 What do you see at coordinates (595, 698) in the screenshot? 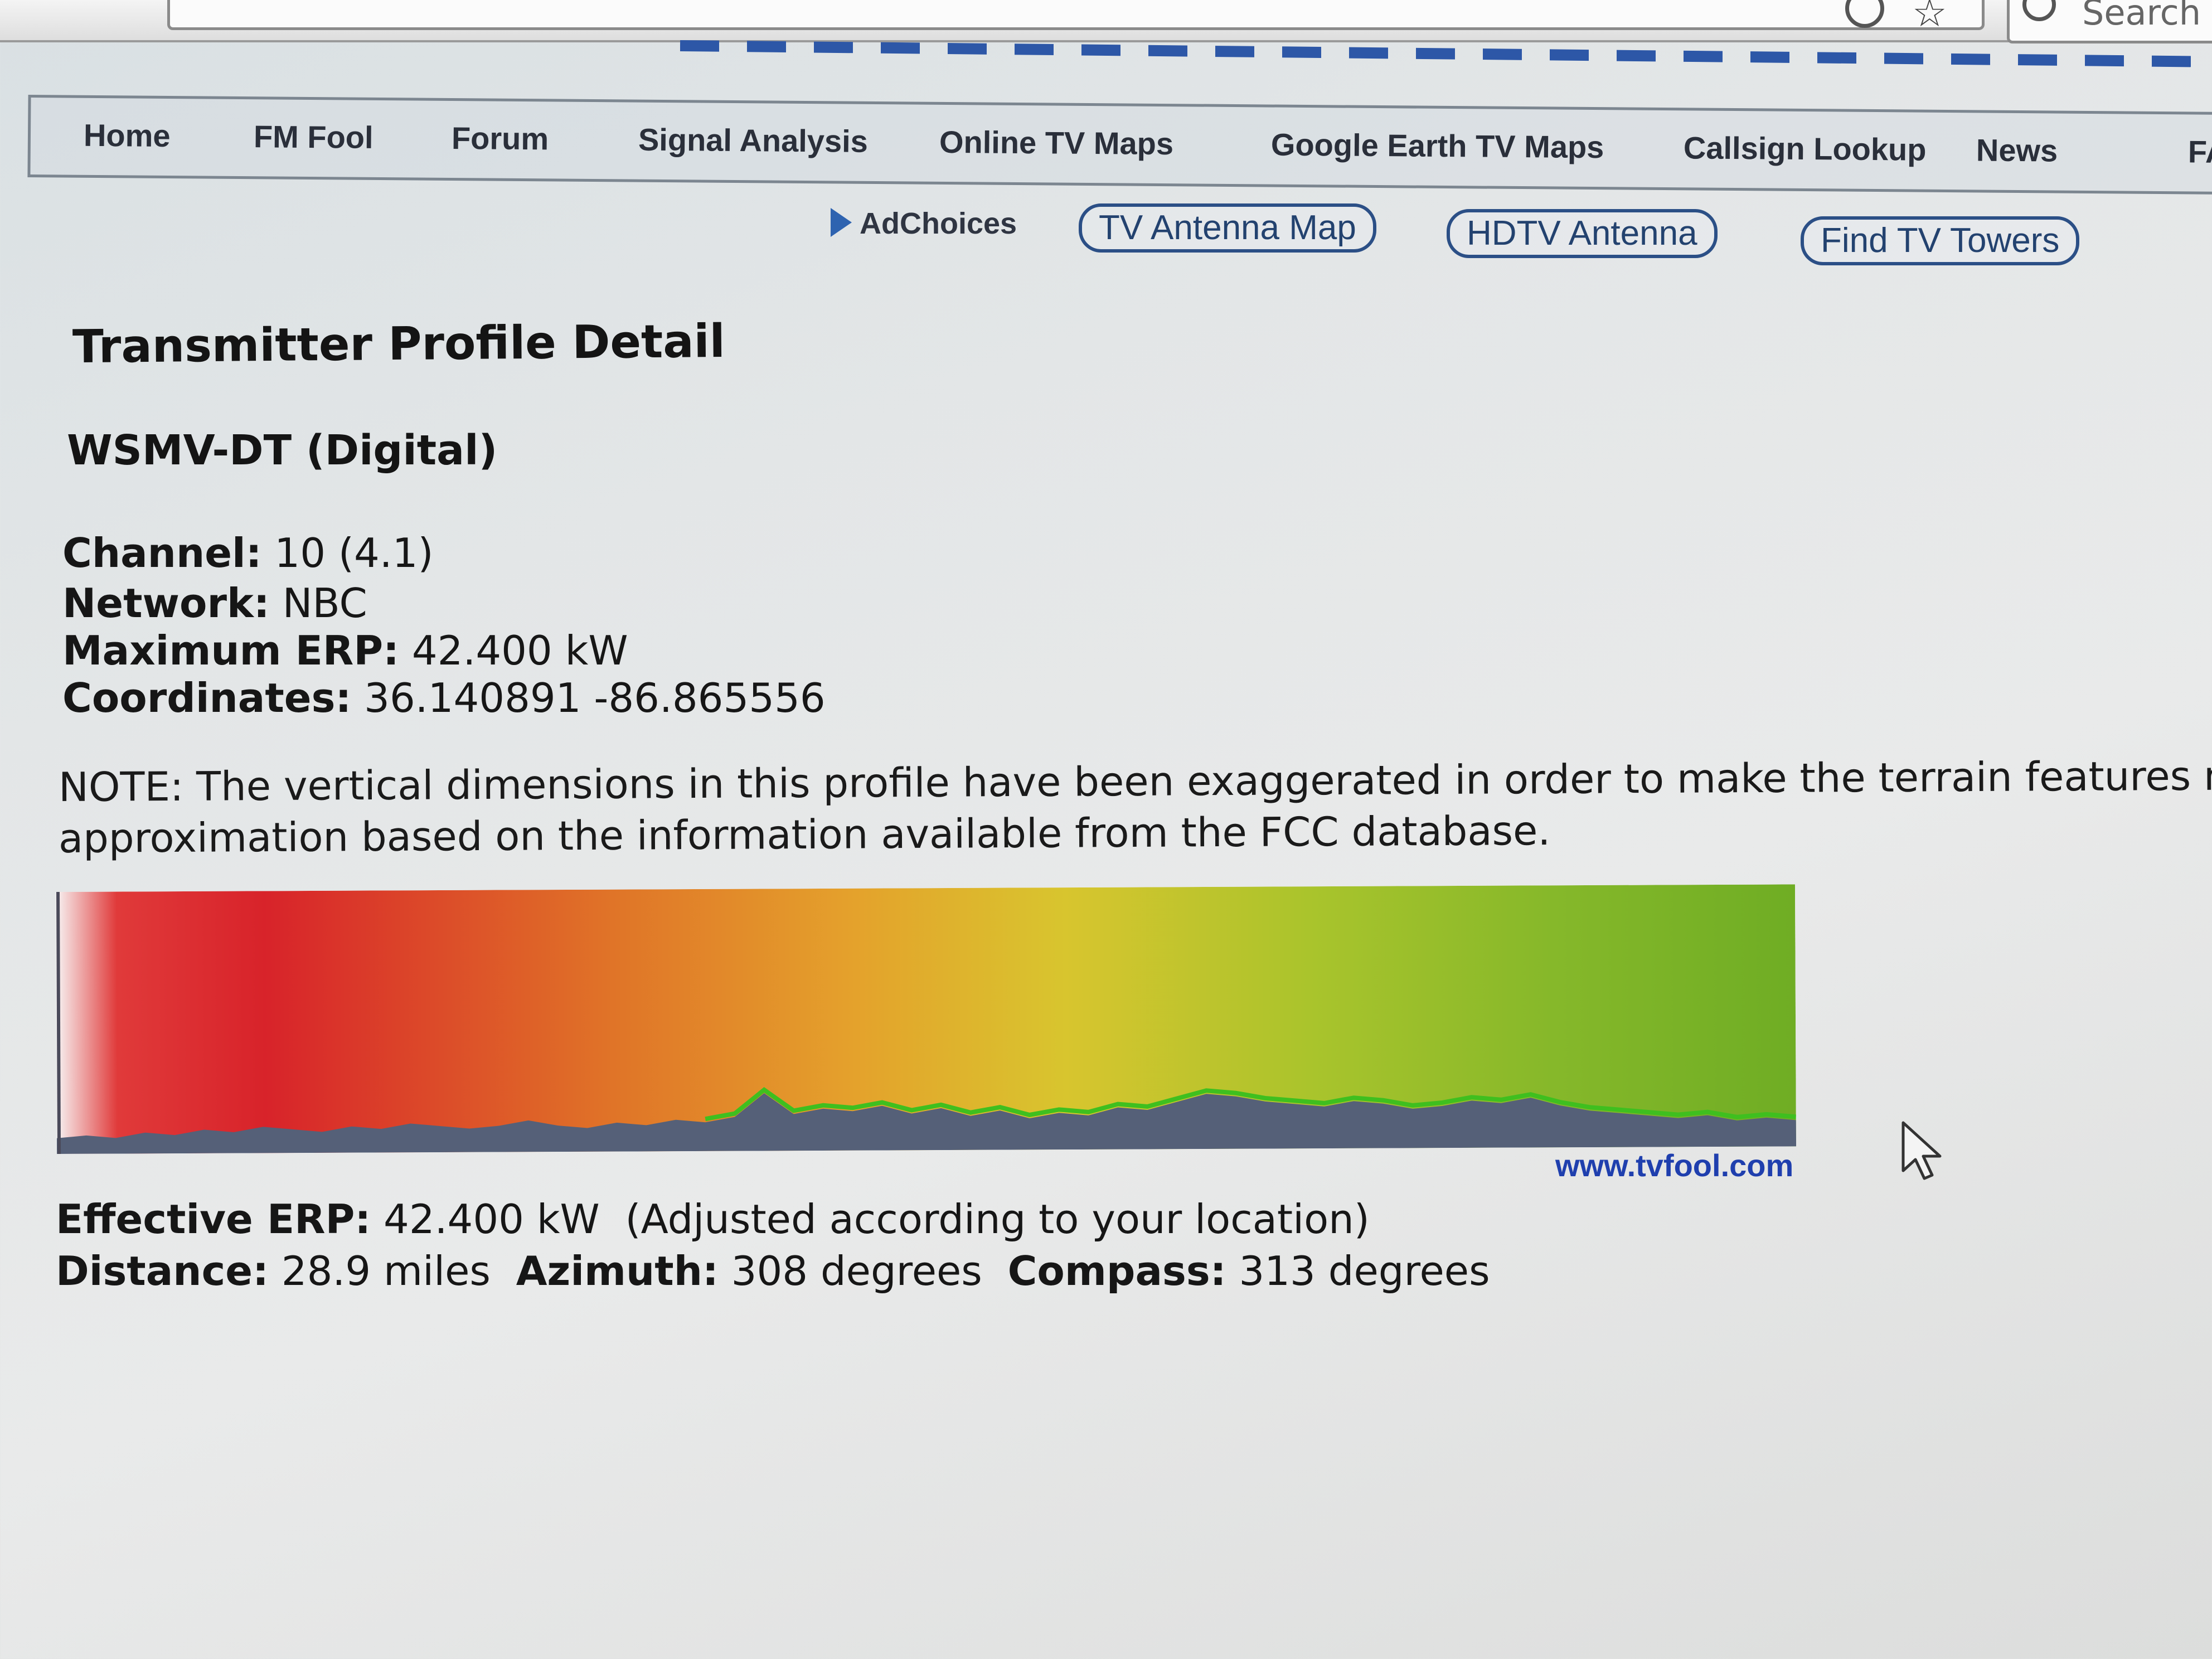
I see `coordinates-value: 36.140891 -86.865556` at bounding box center [595, 698].